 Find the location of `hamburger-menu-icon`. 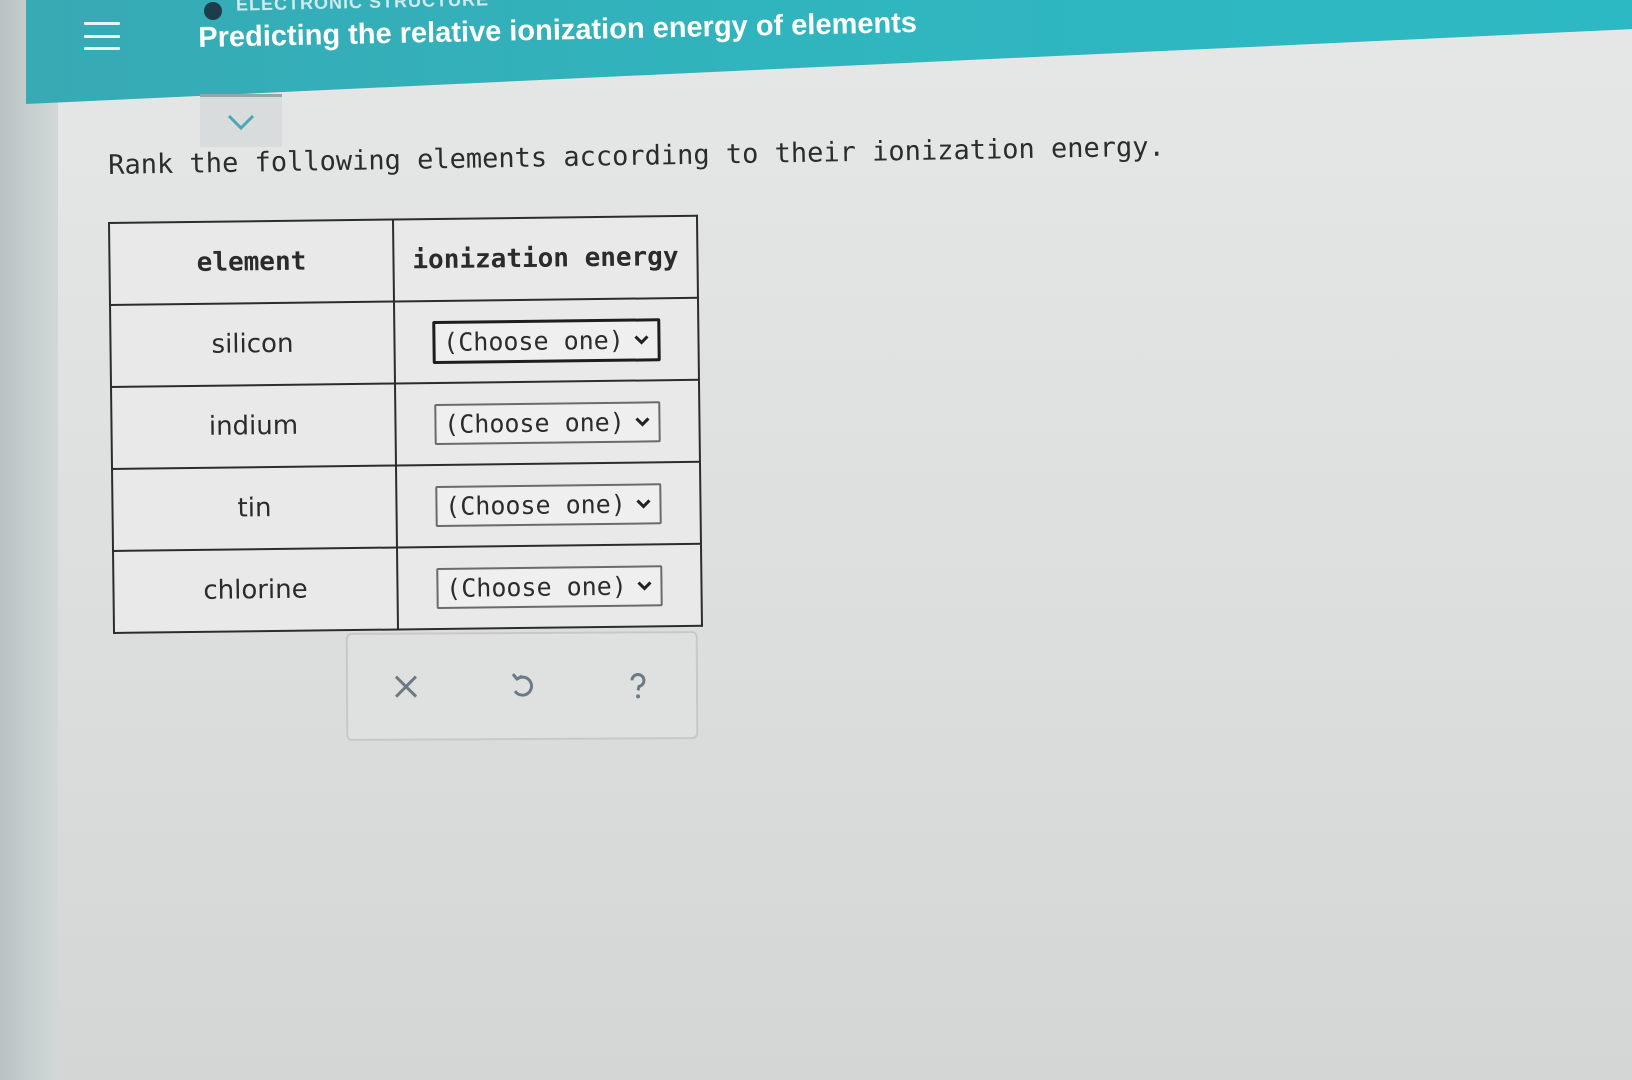

hamburger-menu-icon is located at coordinates (102, 36).